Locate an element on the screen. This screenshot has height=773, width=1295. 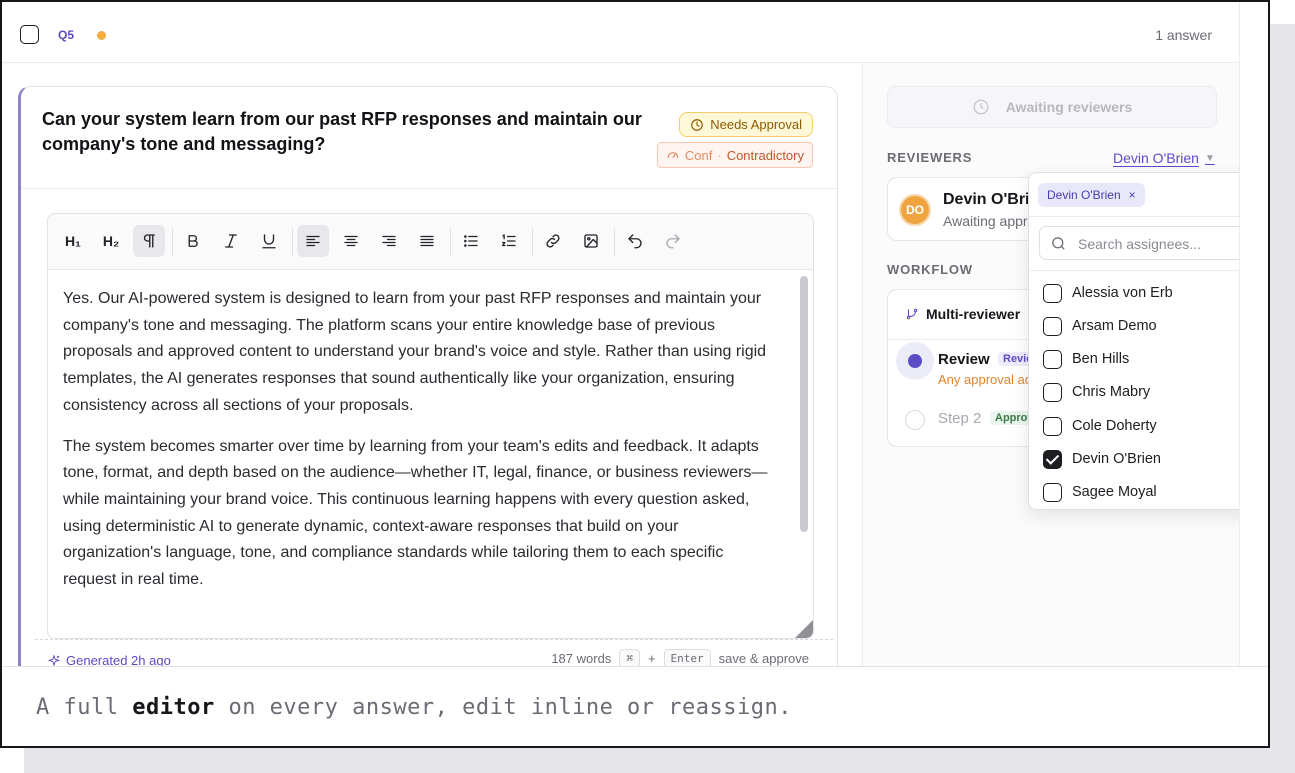
assignee-option-label: Ben Hills is located at coordinates (1101, 359).